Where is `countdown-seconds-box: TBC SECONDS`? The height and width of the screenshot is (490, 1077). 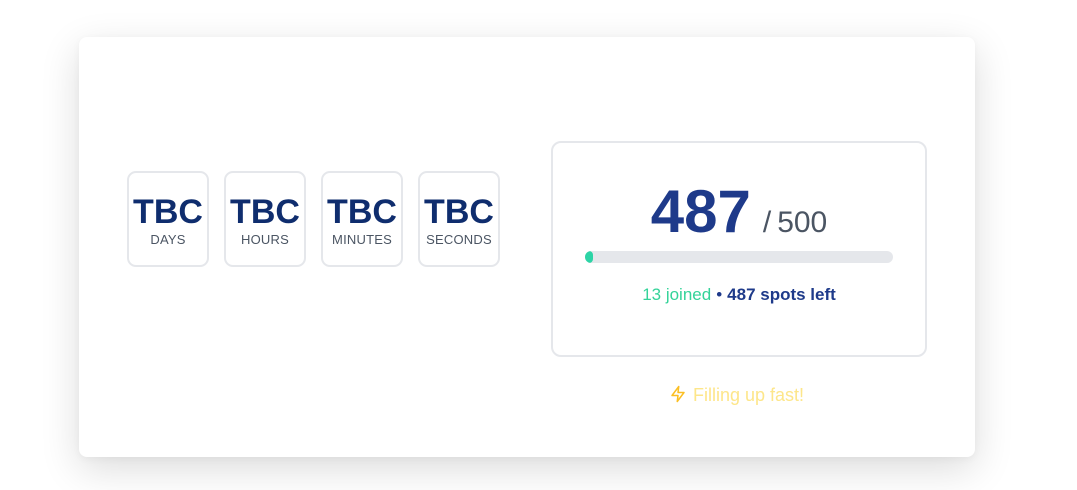
countdown-seconds-box: TBC SECONDS is located at coordinates (459, 219).